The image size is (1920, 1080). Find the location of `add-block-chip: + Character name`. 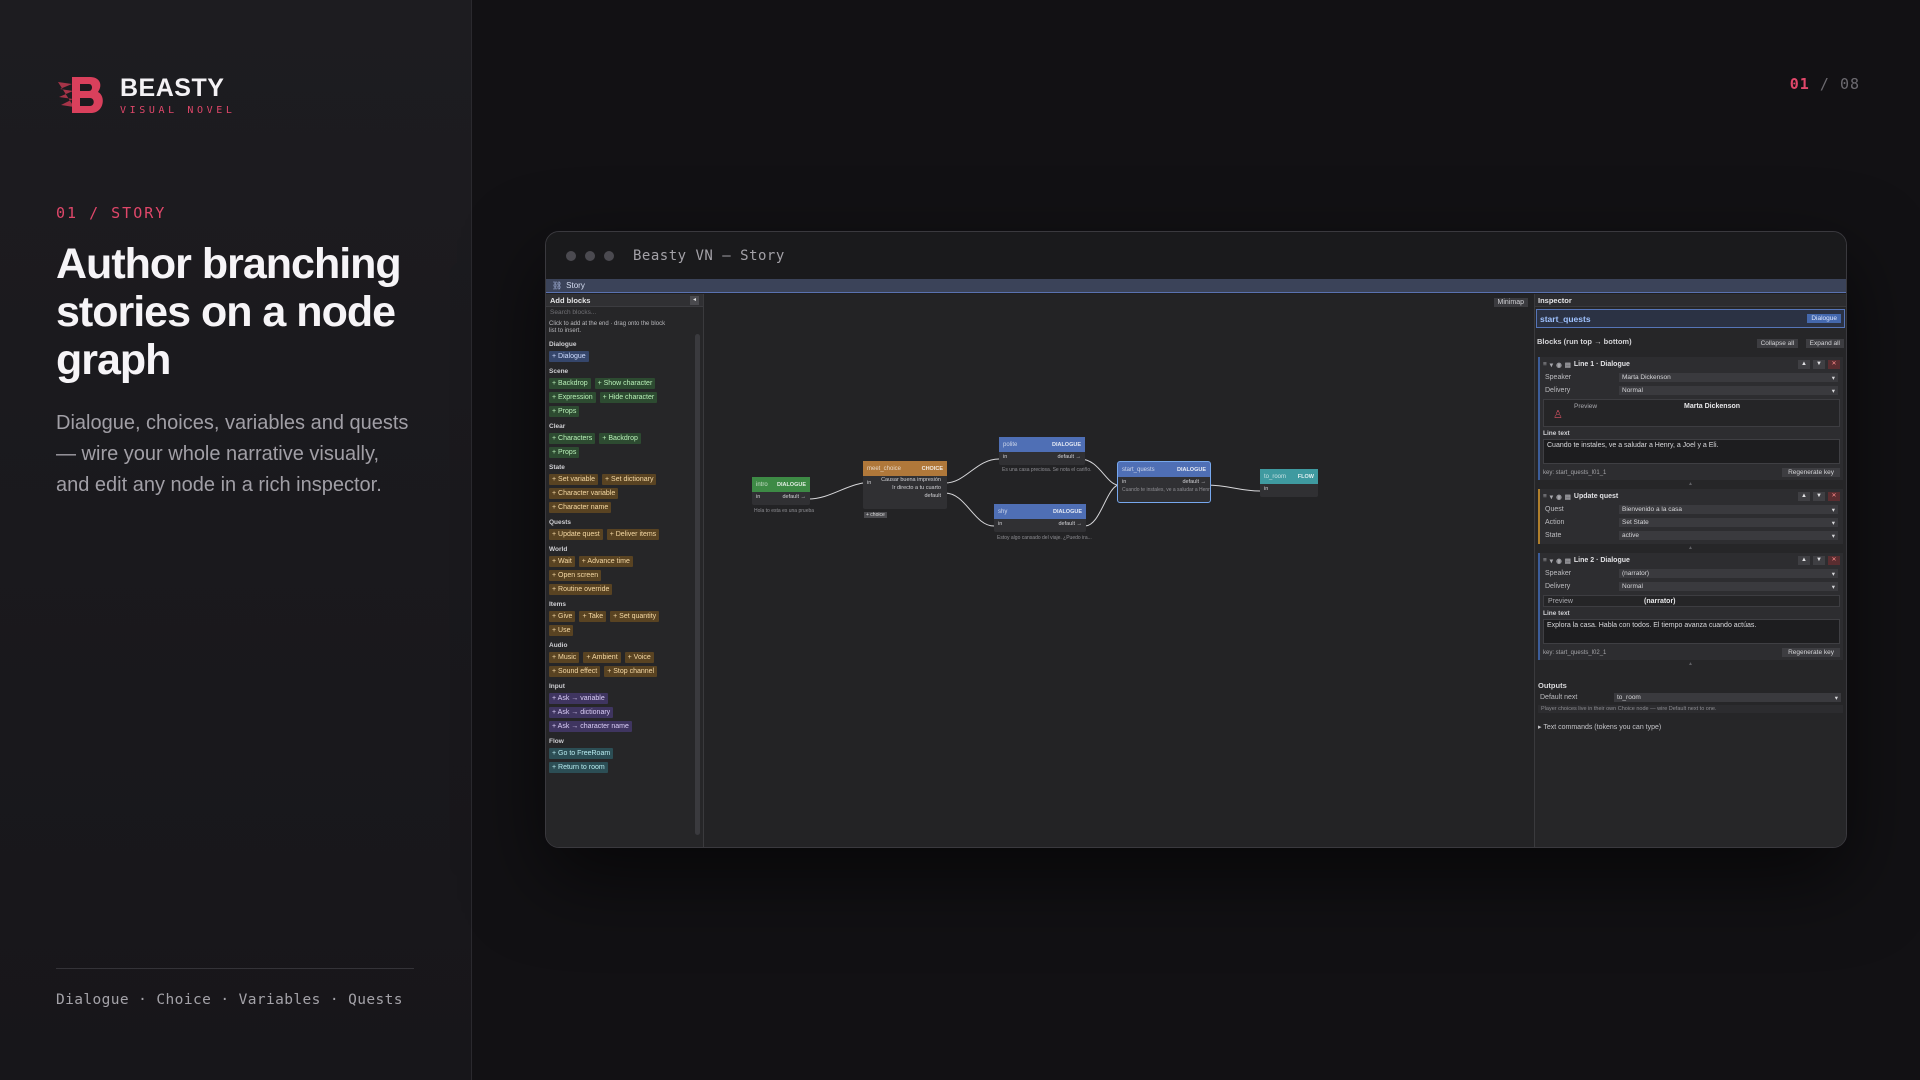

add-block-chip: + Character name is located at coordinates (580, 507).